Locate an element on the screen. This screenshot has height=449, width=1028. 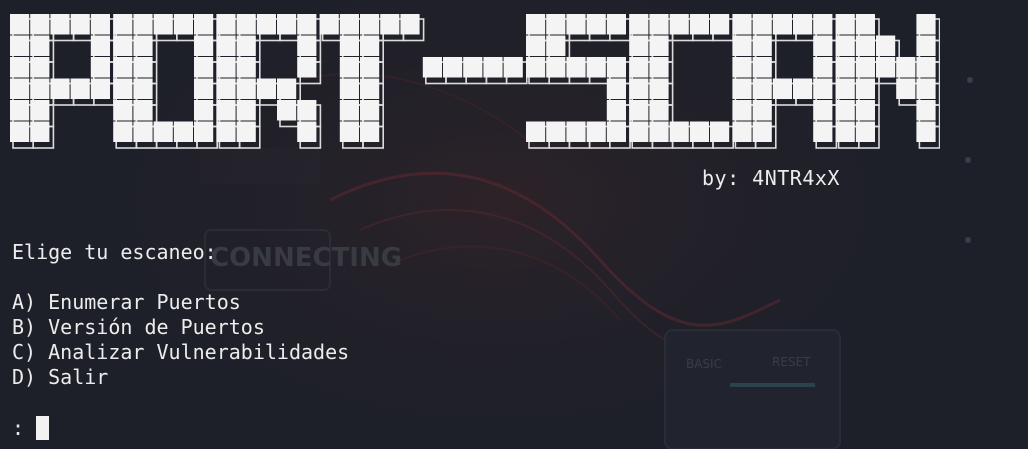
menu-option-c: C) Analizar Vulnerabilidades is located at coordinates (180, 352).